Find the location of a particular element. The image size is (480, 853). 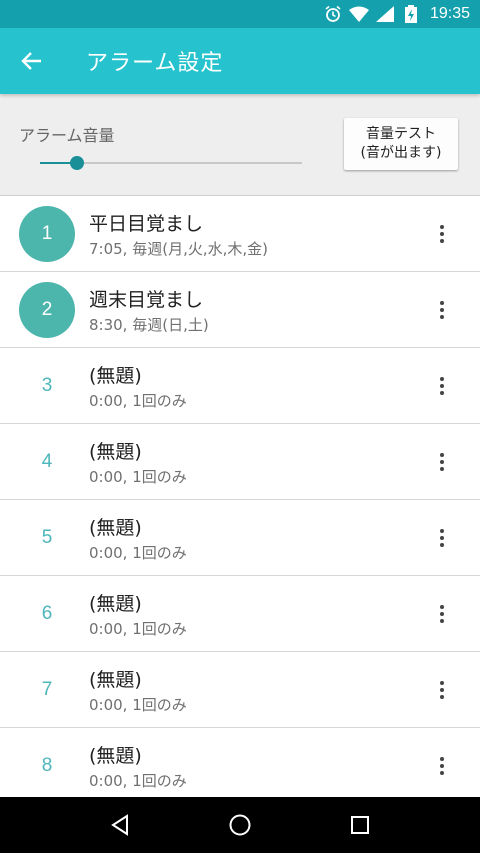

alarm-row: 5 (無題) 0:00, 1回のみ is located at coordinates (240, 538).